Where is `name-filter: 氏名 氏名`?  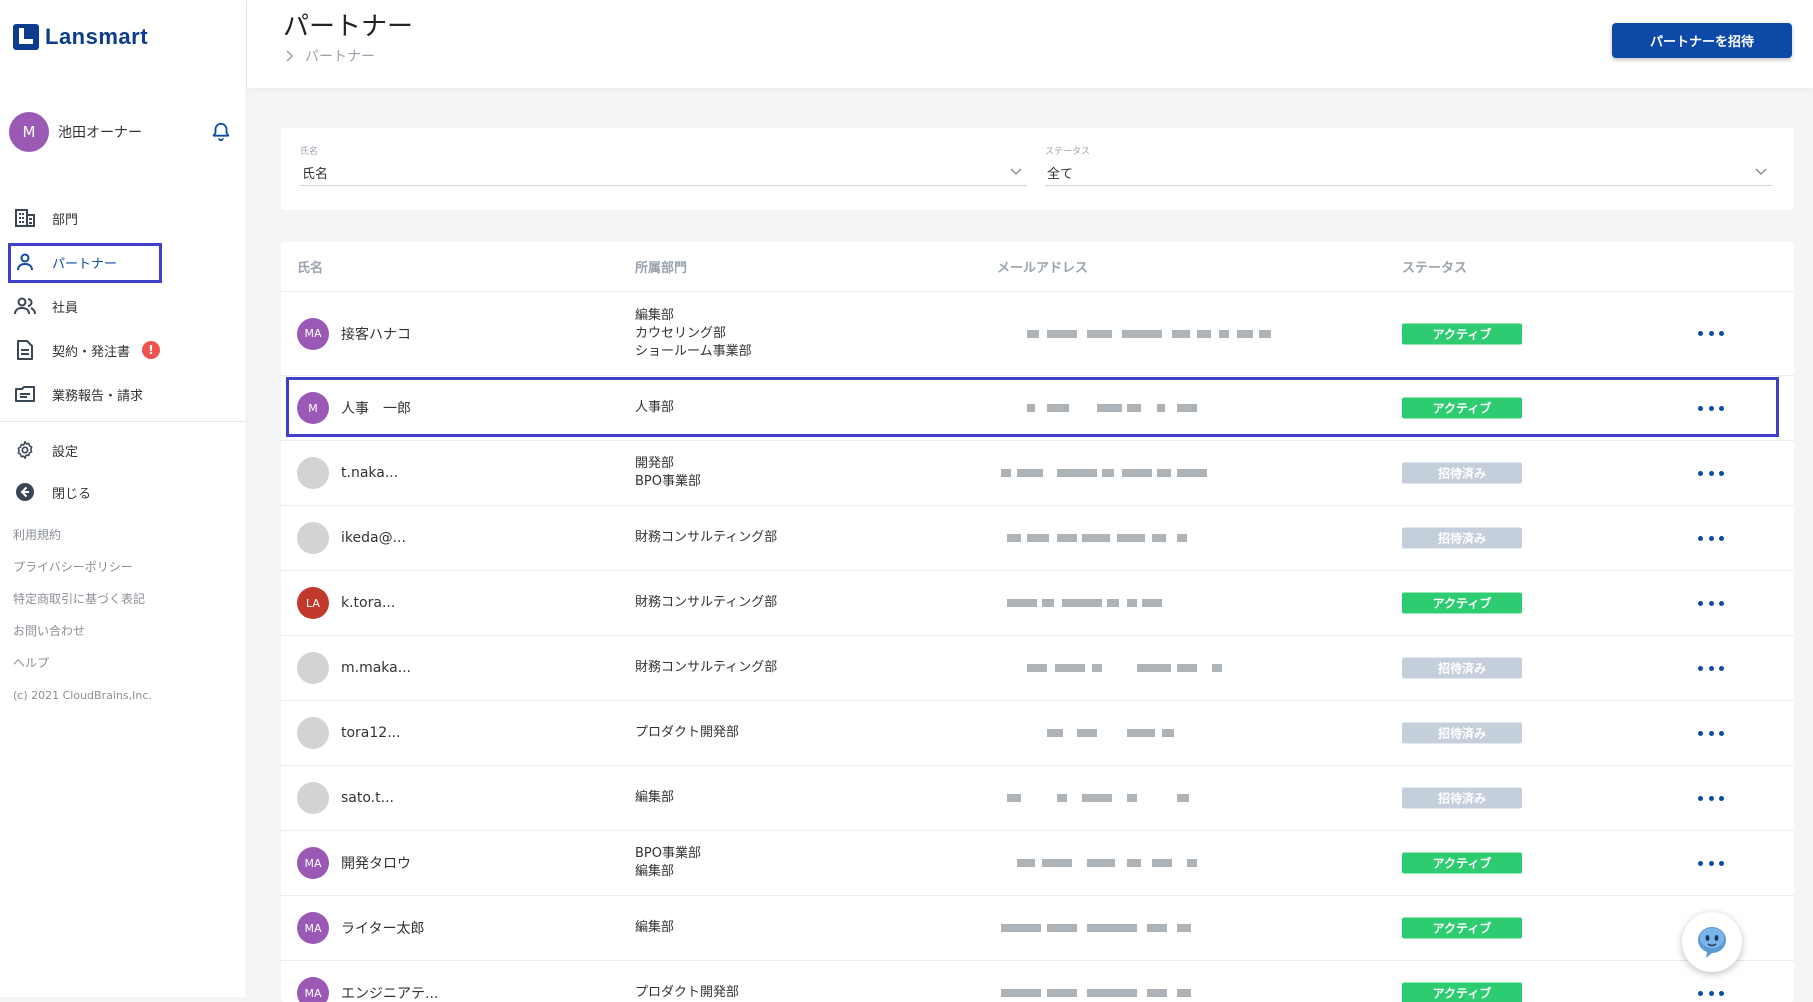
name-filter: 氏名 氏名 is located at coordinates (663, 165).